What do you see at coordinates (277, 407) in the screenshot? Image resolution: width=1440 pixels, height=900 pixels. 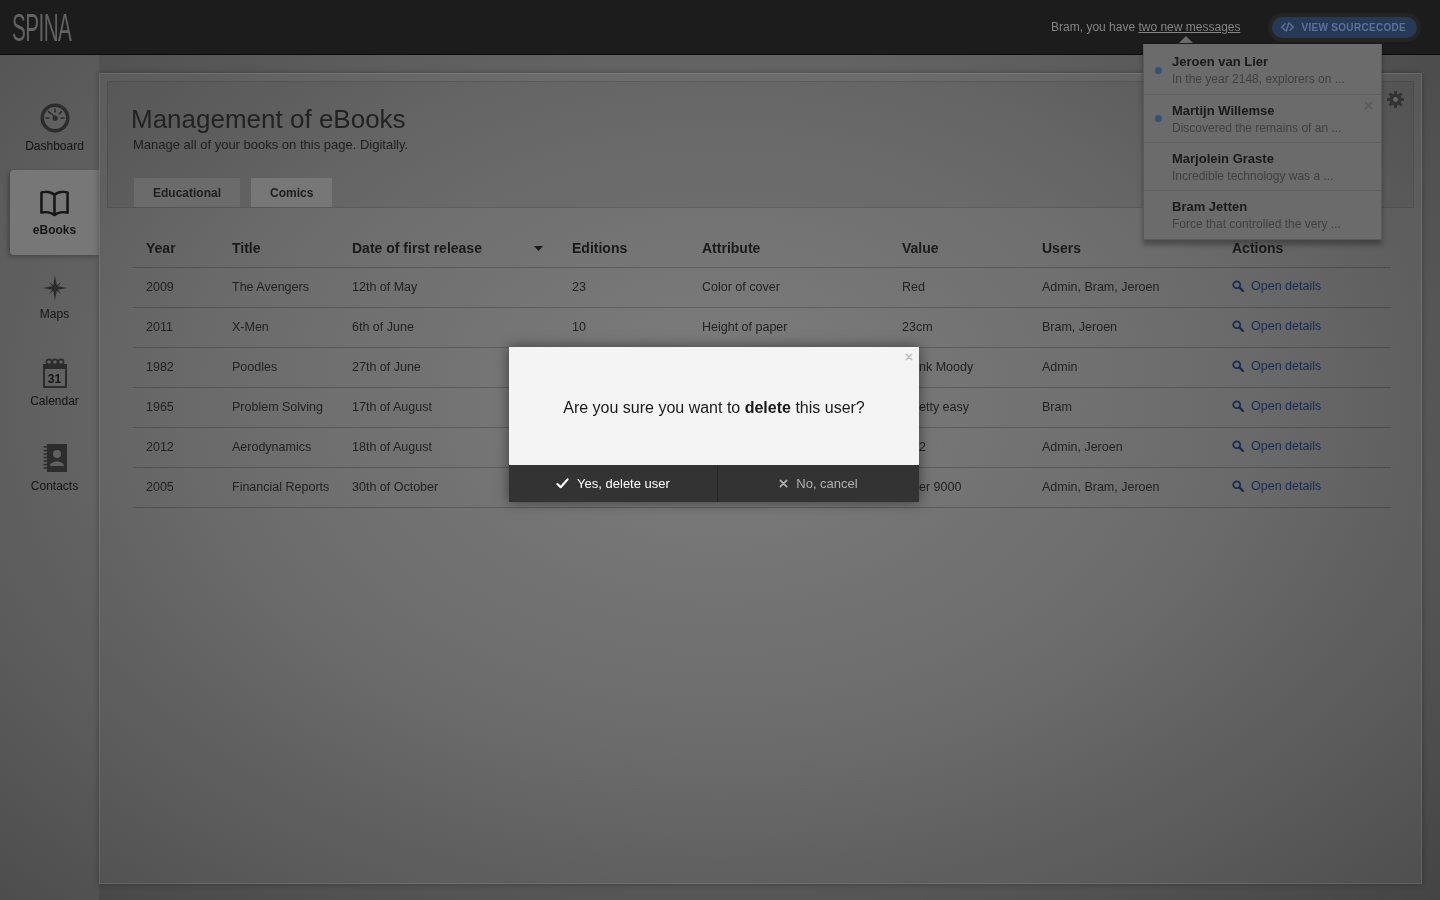 I see `table-cell: Problem Solving` at bounding box center [277, 407].